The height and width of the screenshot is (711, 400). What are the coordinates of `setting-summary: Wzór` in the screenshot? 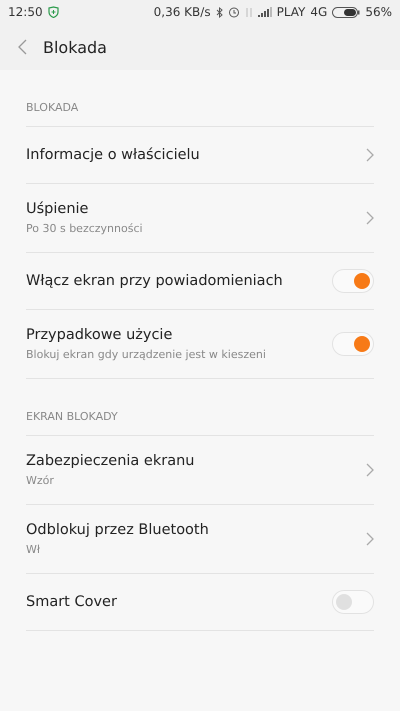 It's located at (40, 480).